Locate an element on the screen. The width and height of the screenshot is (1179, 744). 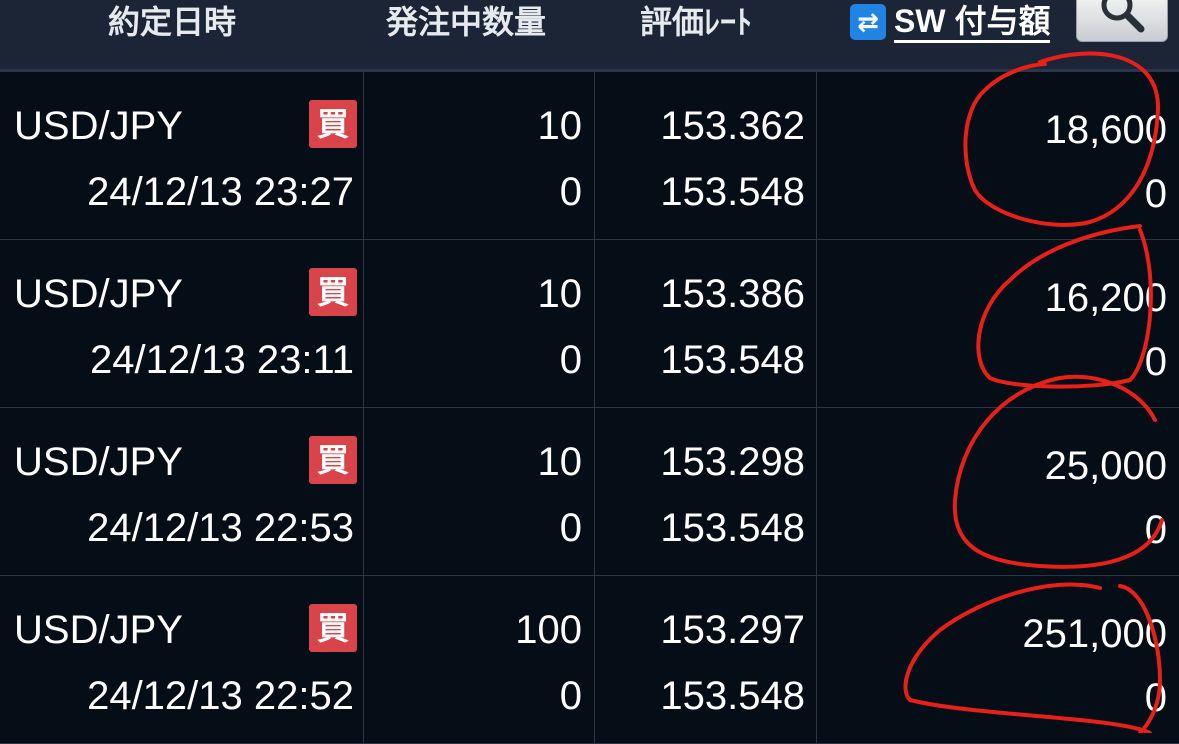
table-header: 約定日時 発注中数量 評価ﾚｰﾄ ⇄ SW 付与額 is located at coordinates (589, 36).